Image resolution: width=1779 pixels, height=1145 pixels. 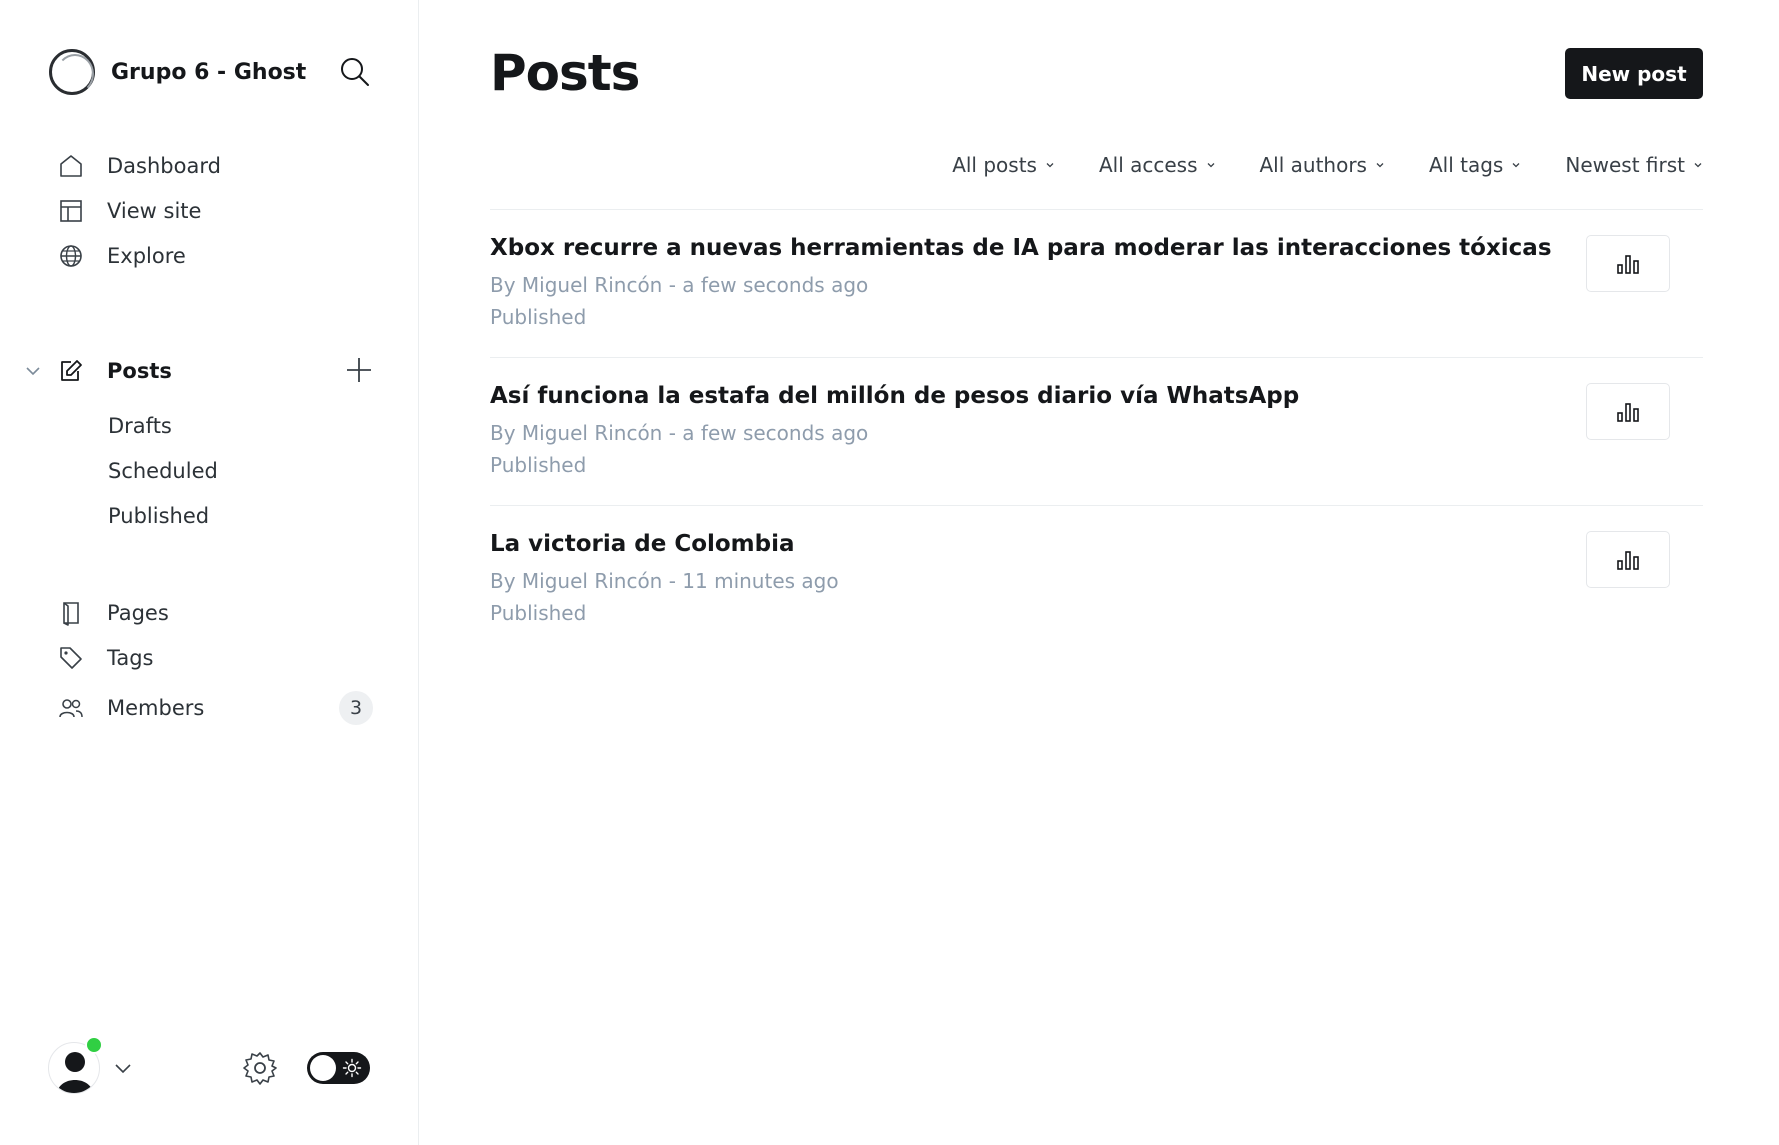 What do you see at coordinates (71, 166) in the screenshot?
I see `home-icon` at bounding box center [71, 166].